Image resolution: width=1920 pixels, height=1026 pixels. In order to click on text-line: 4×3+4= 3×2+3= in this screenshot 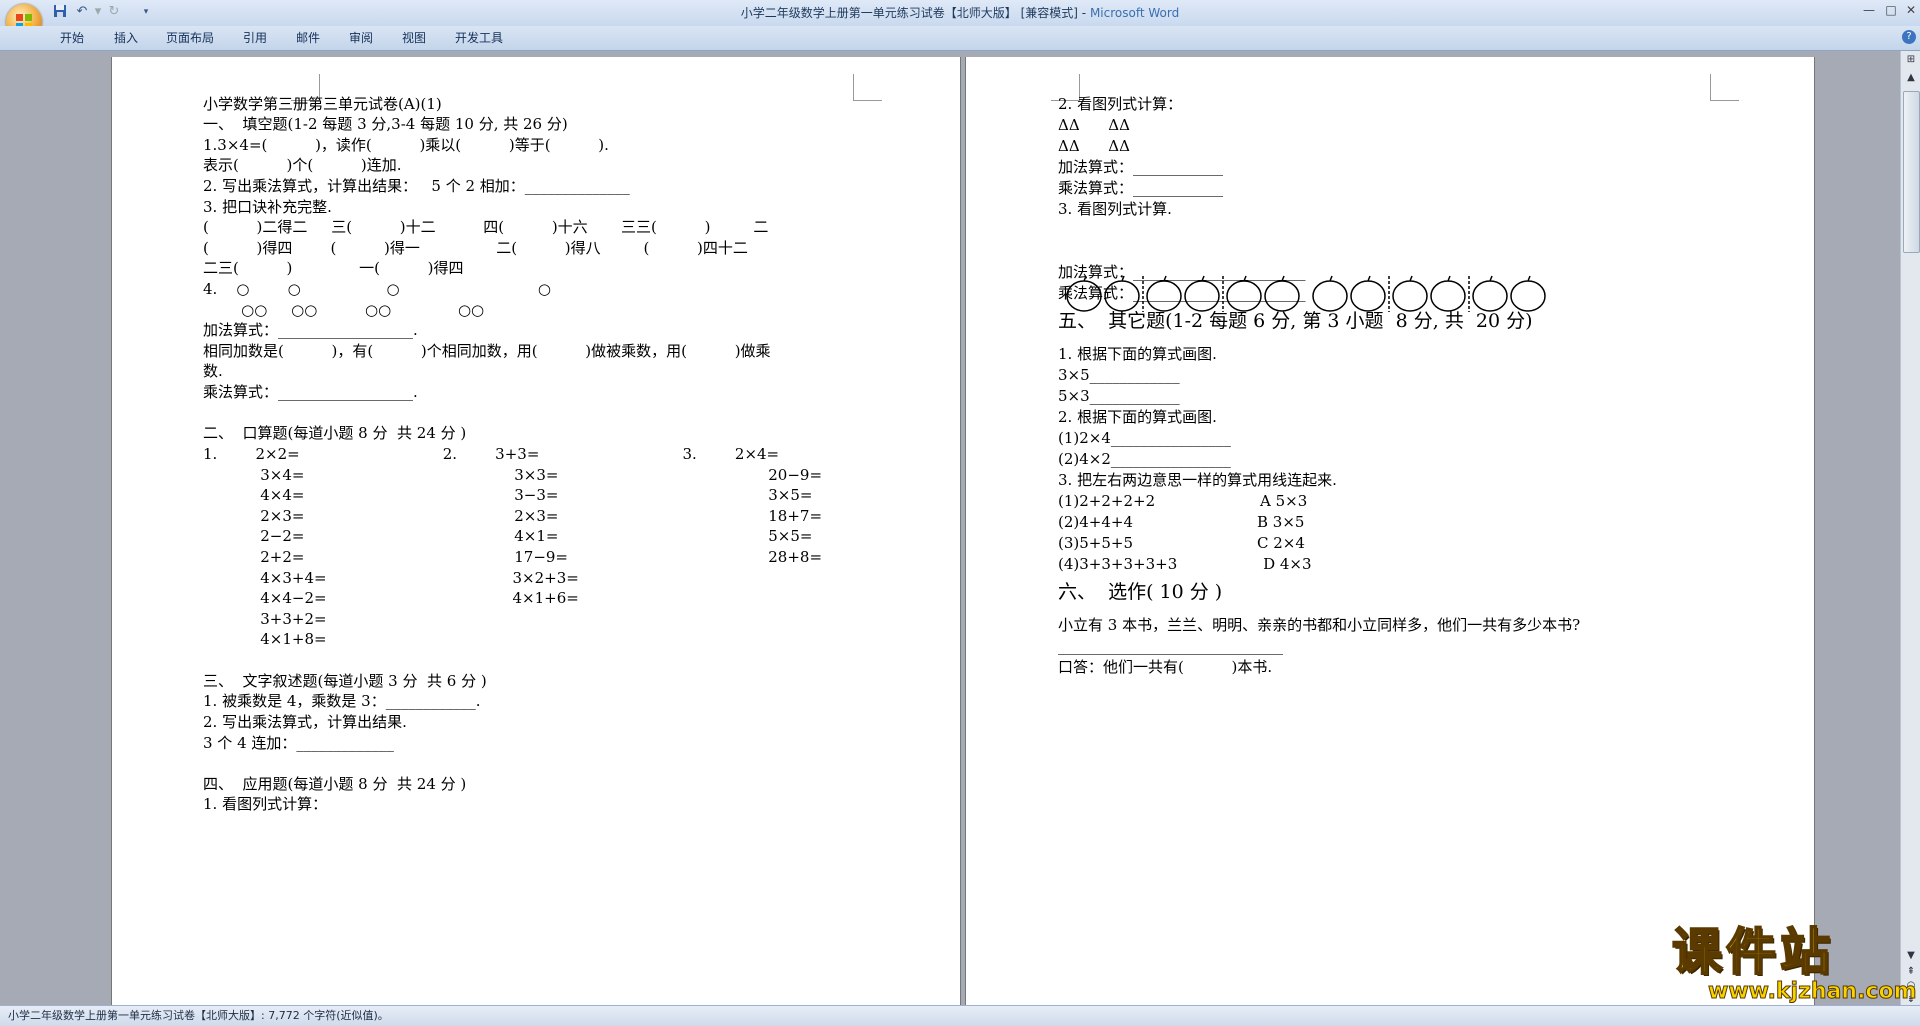, I will do `click(391, 578)`.